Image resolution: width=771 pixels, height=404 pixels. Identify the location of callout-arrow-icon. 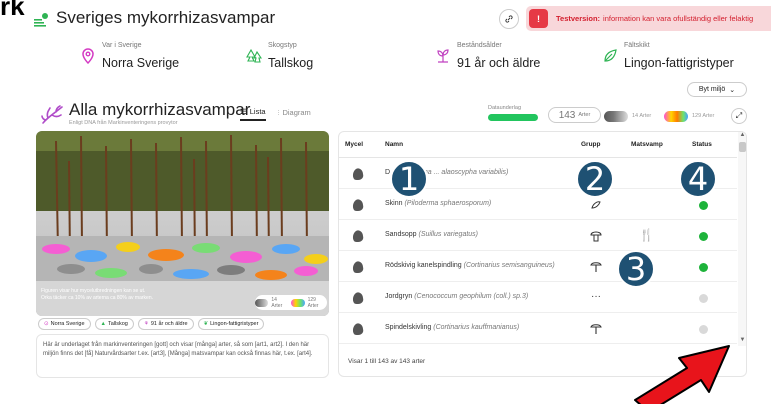
(682, 374).